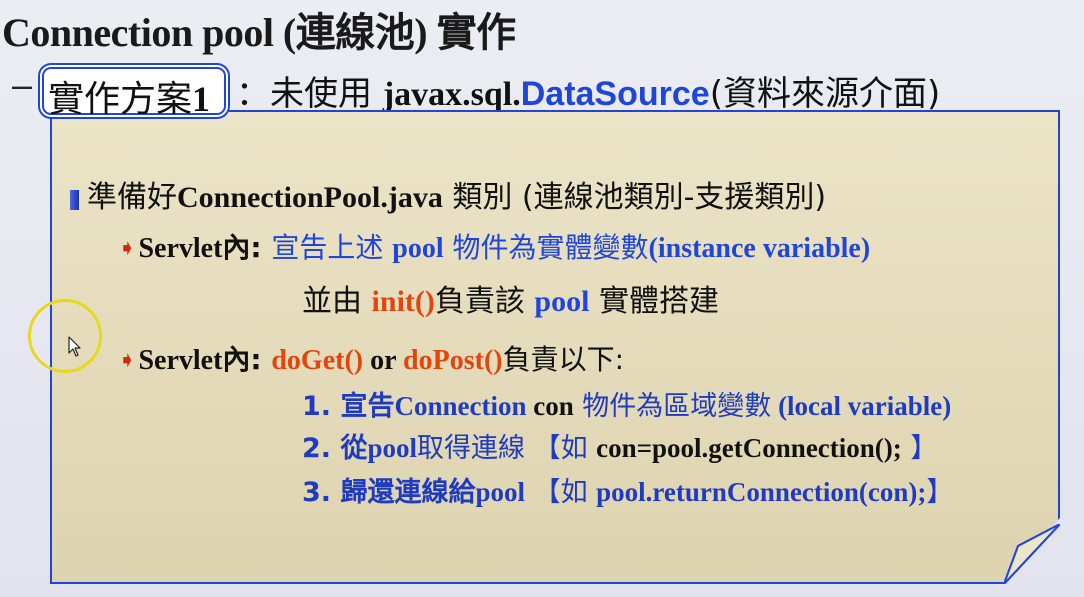  Describe the element at coordinates (761, 492) in the screenshot. I see `step3-return-connection: pool.returnConnection(con);` at that location.